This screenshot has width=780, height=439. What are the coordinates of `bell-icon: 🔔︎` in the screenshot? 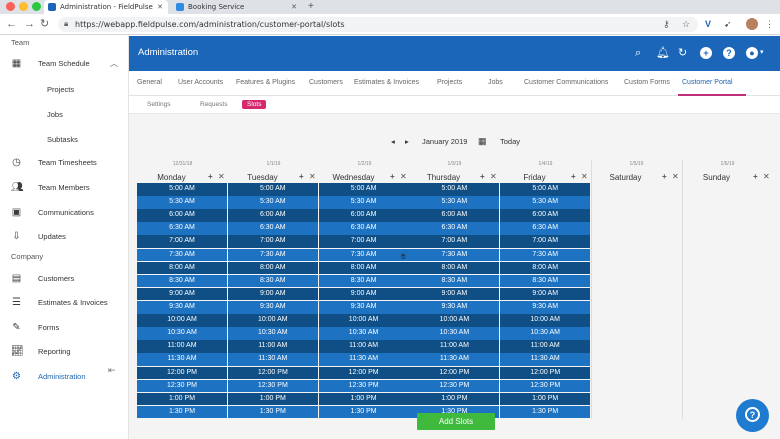 It's located at (663, 53).